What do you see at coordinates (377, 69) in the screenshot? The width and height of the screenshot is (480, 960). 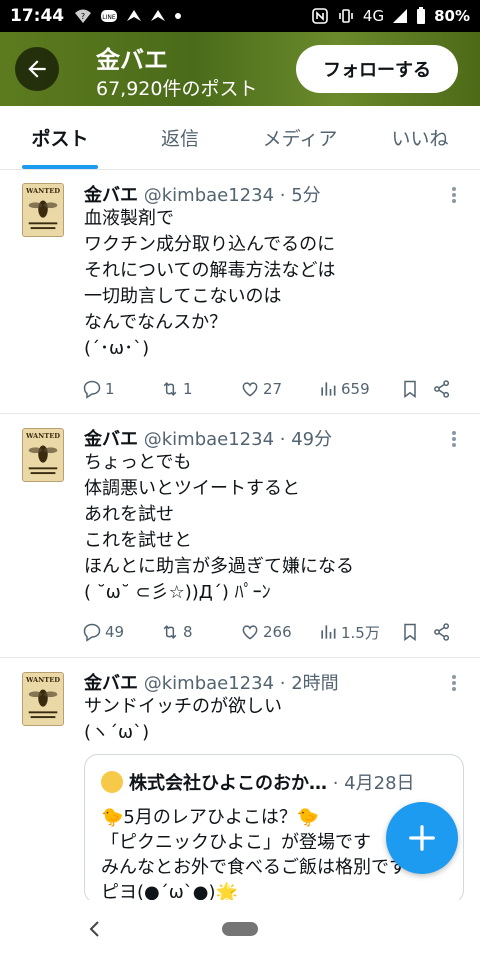 I see `follow-button: フォローする` at bounding box center [377, 69].